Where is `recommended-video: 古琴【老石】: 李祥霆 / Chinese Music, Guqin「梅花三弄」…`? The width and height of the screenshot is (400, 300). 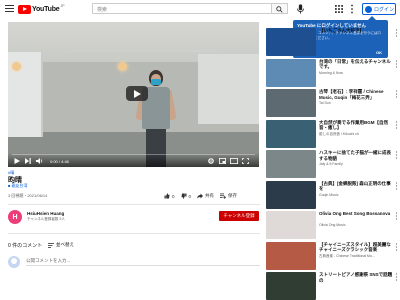 recommended-video: 古琴【老石】: 李祥霆 / Chinese Music, Guqin「梅花三弄」… is located at coordinates (332, 103).